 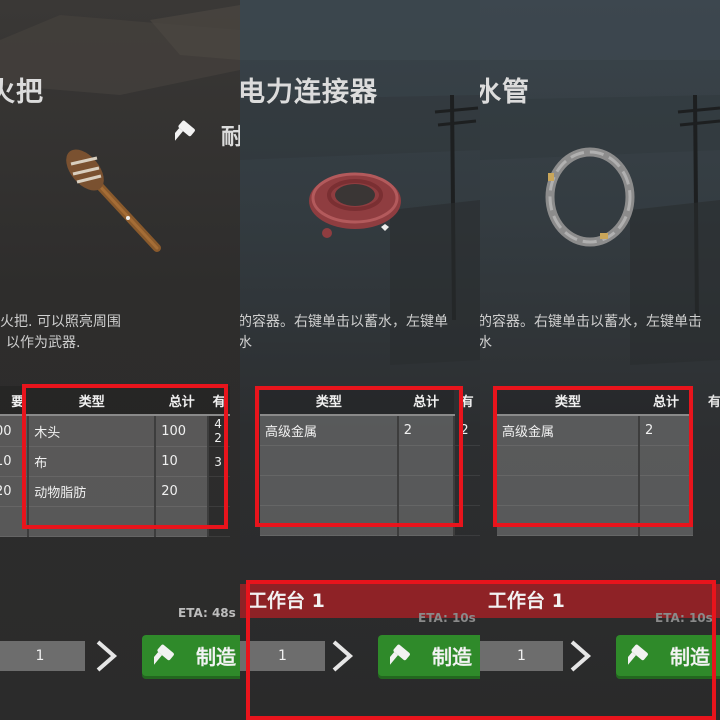 I want to click on arrow-right-icon, so click(x=106, y=656).